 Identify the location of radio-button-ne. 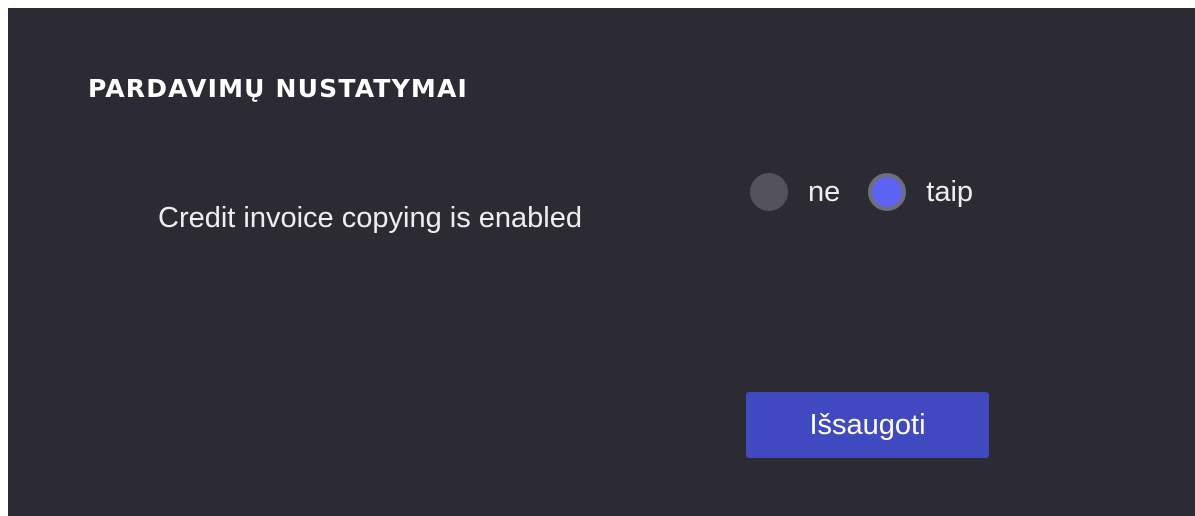
(769, 192).